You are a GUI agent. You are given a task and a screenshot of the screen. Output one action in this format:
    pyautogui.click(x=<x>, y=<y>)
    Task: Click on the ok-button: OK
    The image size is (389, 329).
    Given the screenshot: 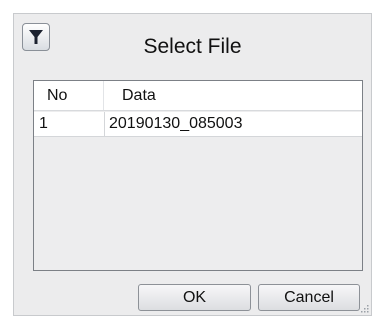 What is the action you would take?
    pyautogui.click(x=194, y=297)
    